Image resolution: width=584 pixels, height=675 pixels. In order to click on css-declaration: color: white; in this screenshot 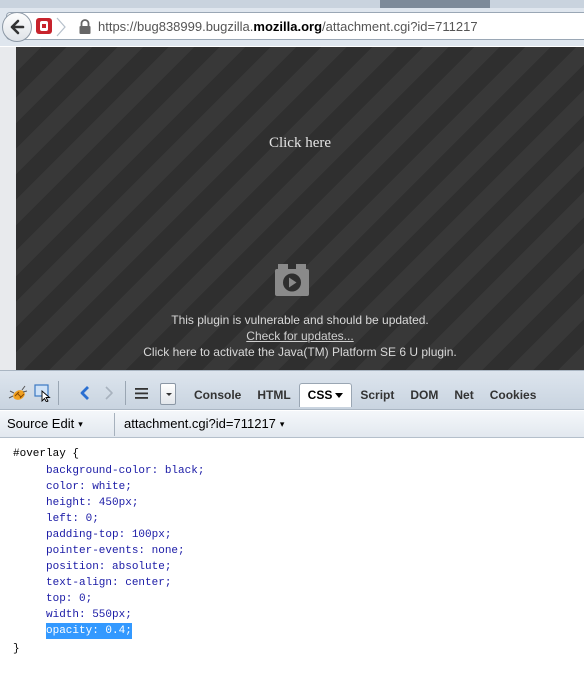, I will do `click(89, 487)`.